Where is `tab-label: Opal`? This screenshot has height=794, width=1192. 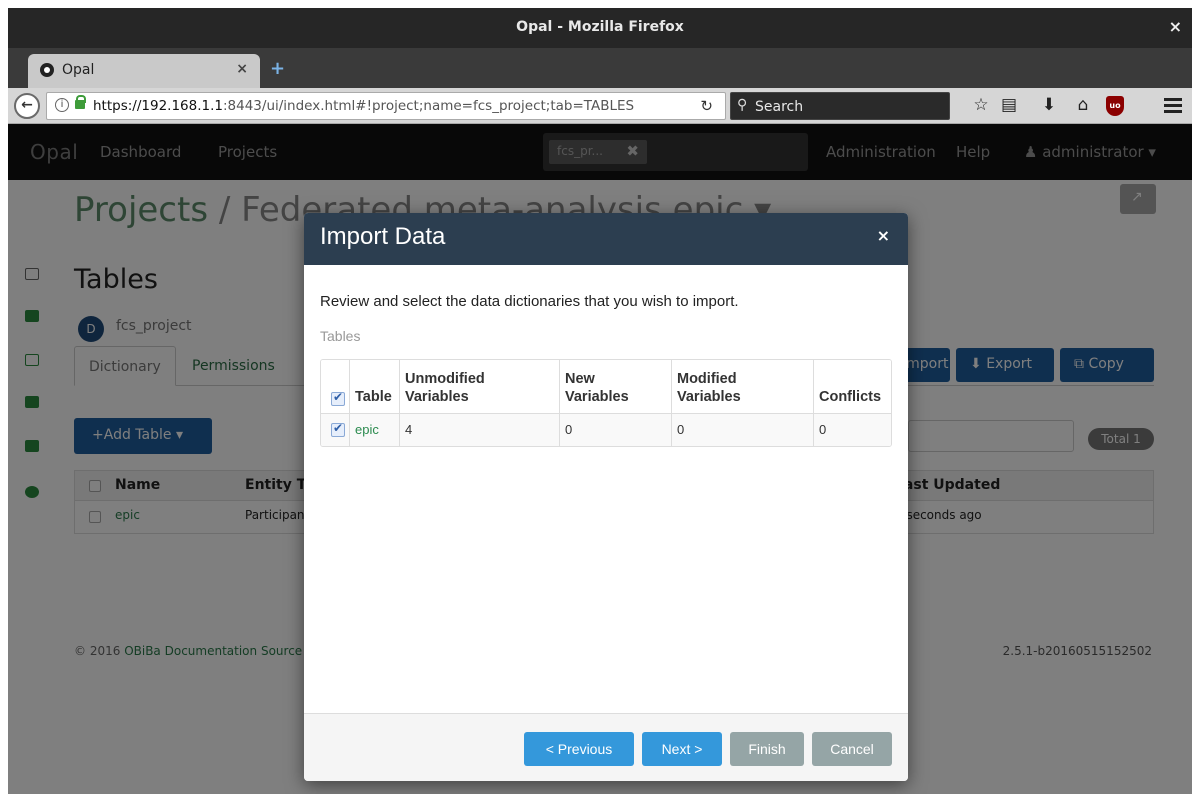 tab-label: Opal is located at coordinates (78, 70).